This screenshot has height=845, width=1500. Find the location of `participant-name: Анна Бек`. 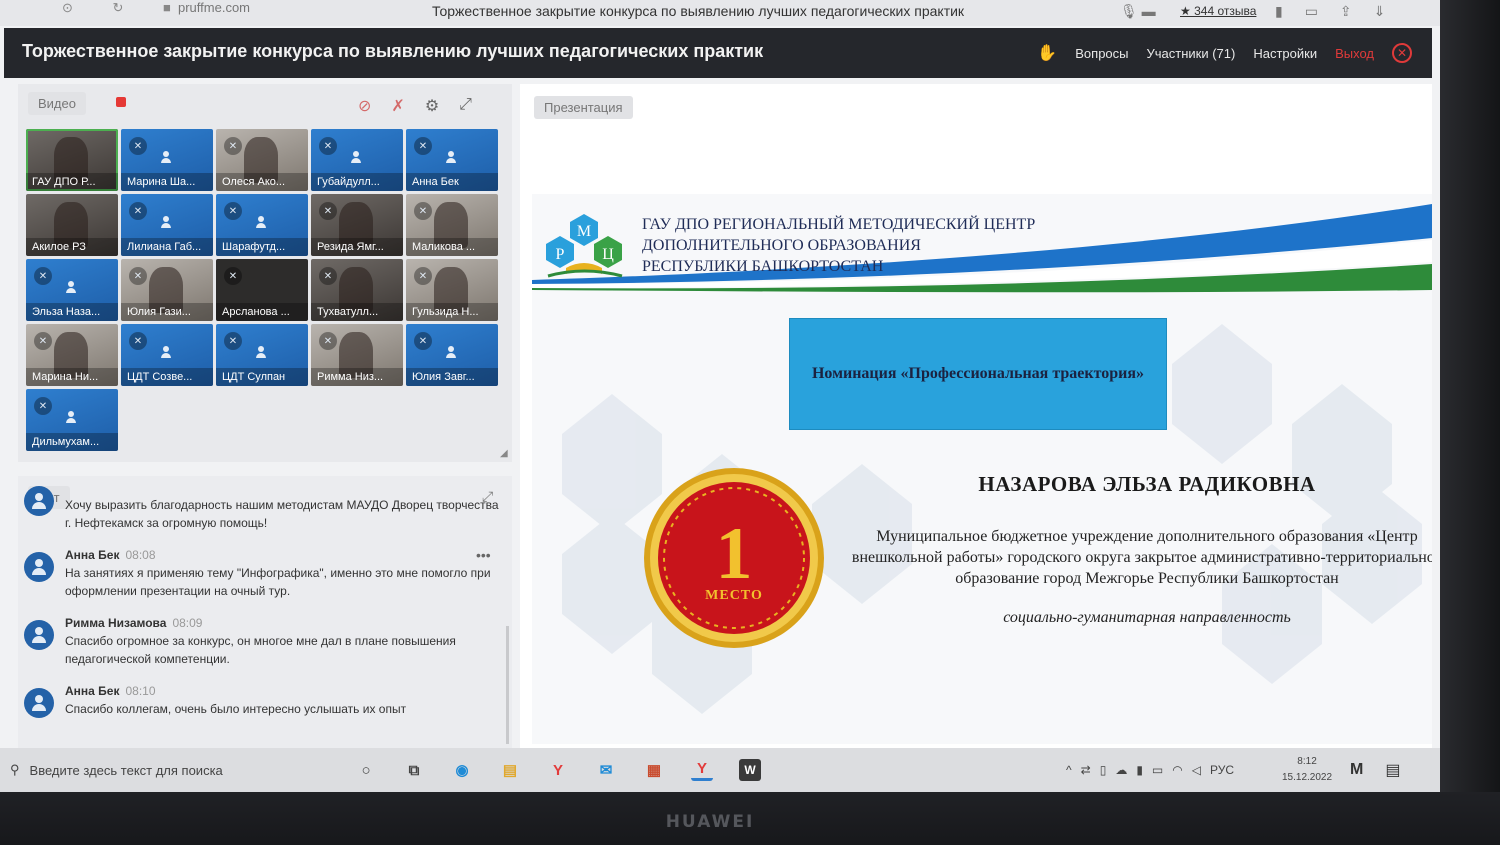

participant-name: Анна Бек is located at coordinates (452, 182).